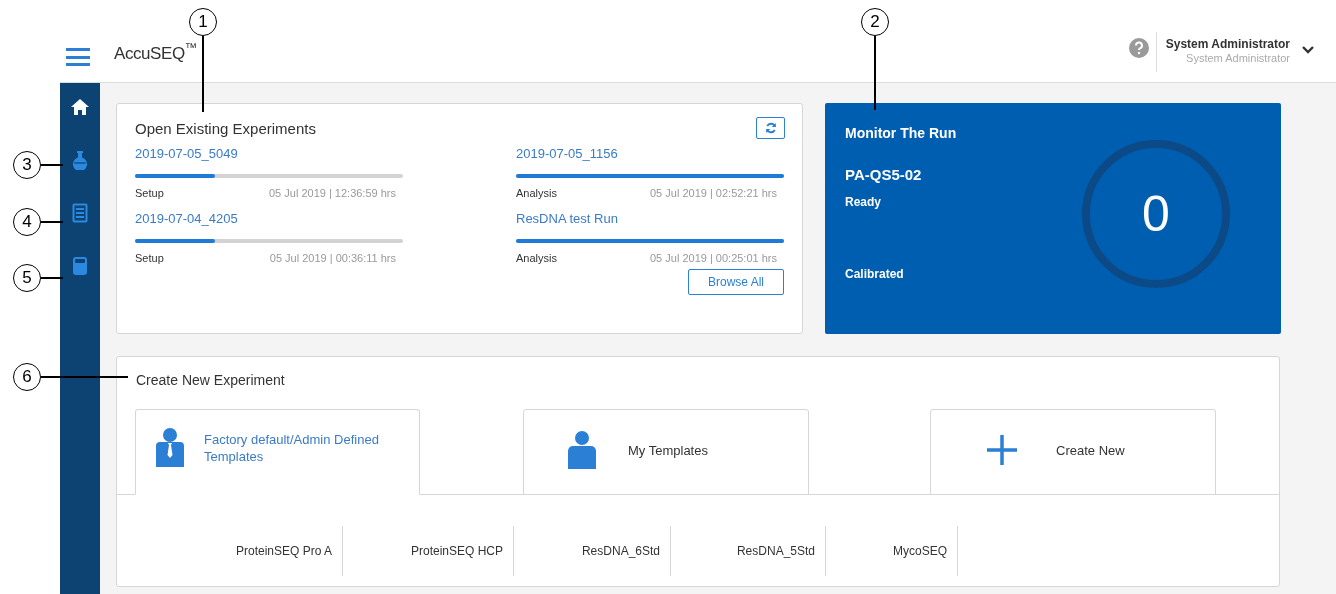 The height and width of the screenshot is (594, 1336). Describe the element at coordinates (1138, 48) in the screenshot. I see `help-icon` at that location.